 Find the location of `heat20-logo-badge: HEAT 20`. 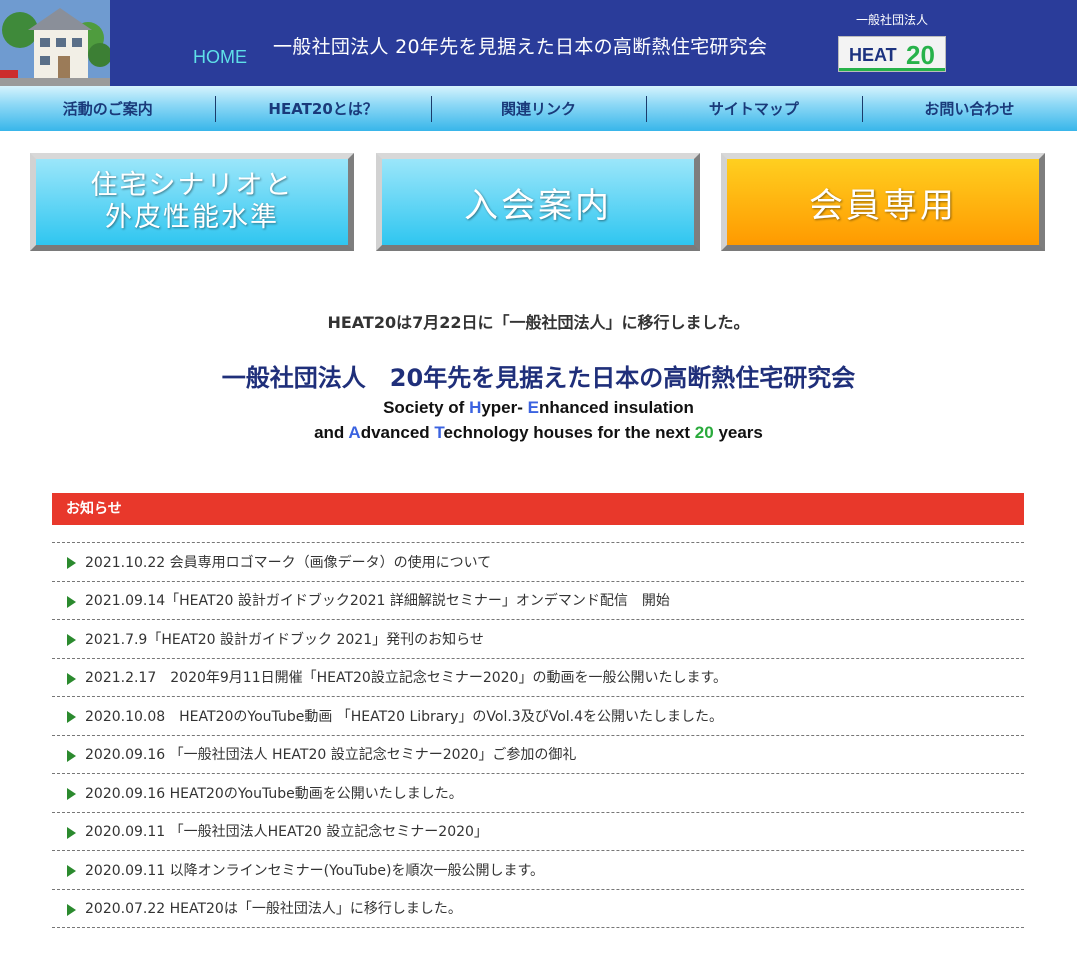

heat20-logo-badge: HEAT 20 is located at coordinates (892, 54).